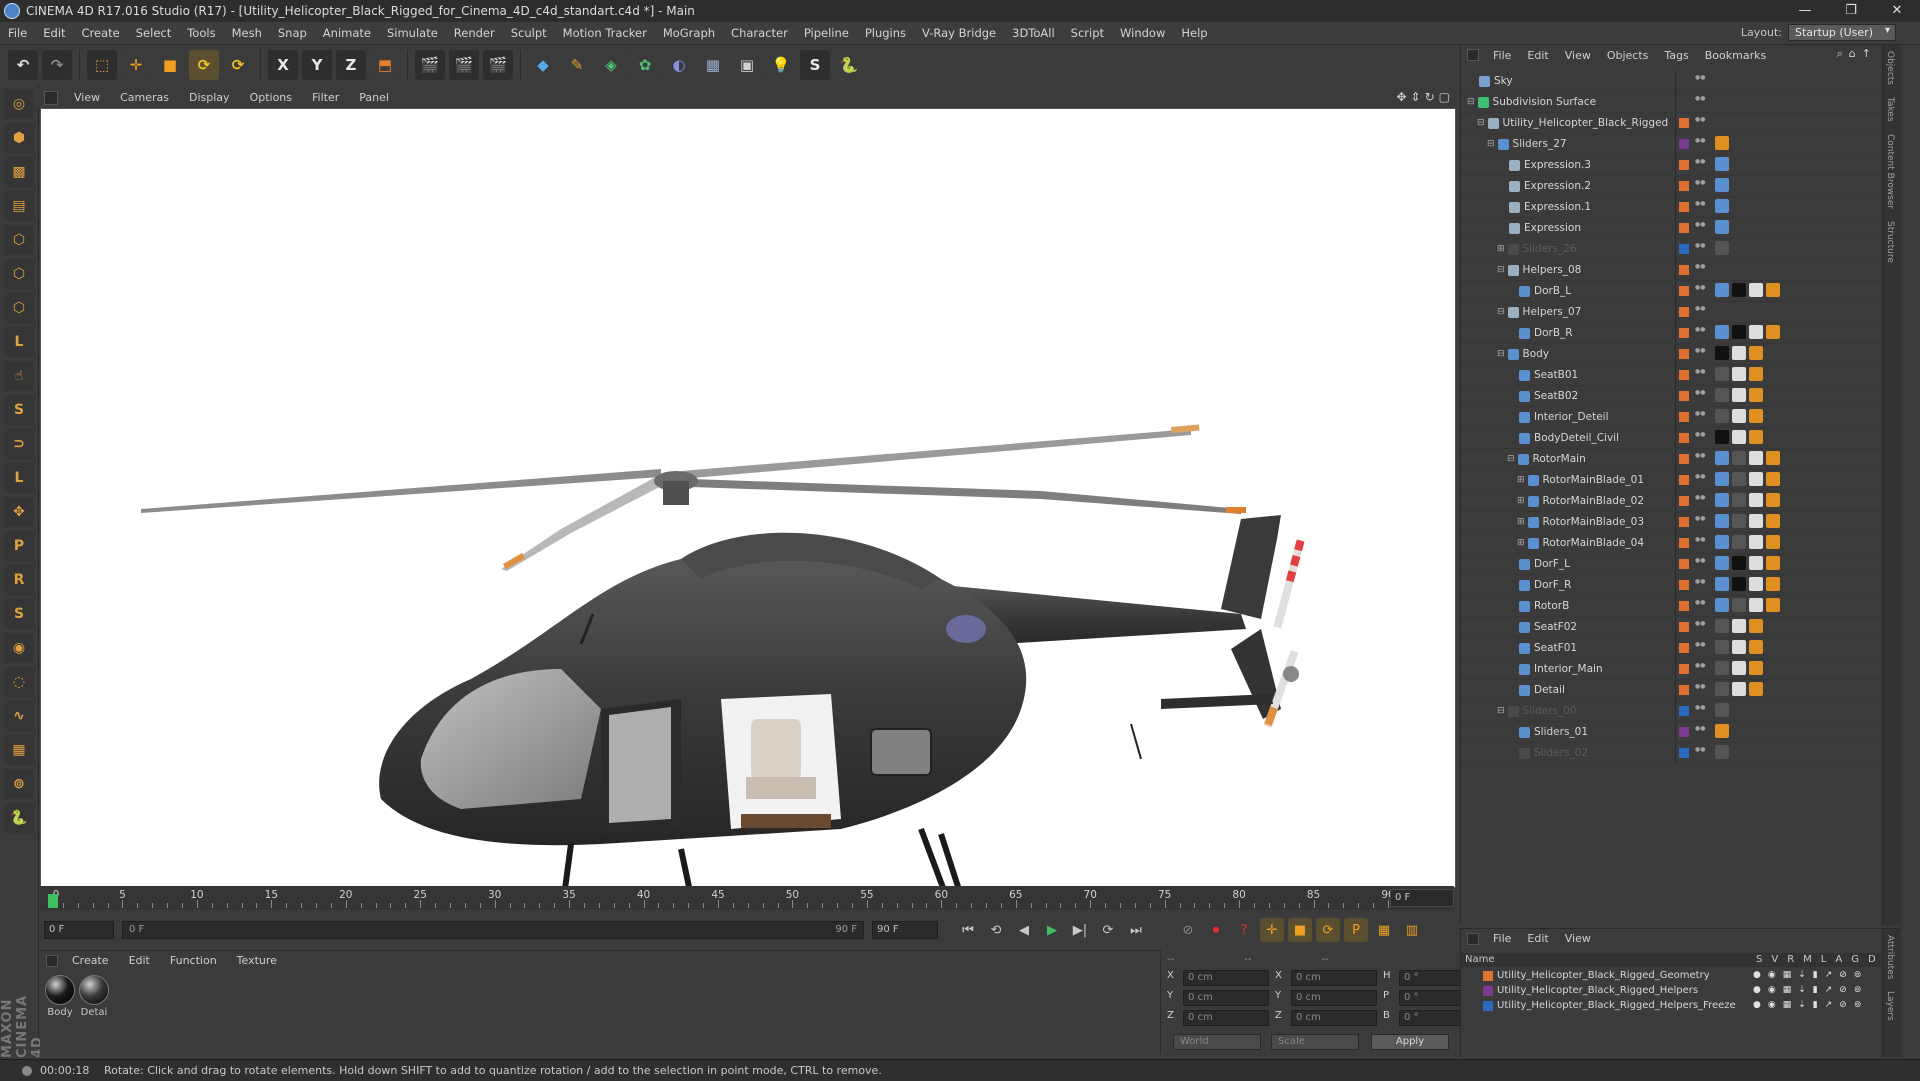 Image resolution: width=1920 pixels, height=1081 pixels. I want to click on apply-button: Apply, so click(1410, 1042).